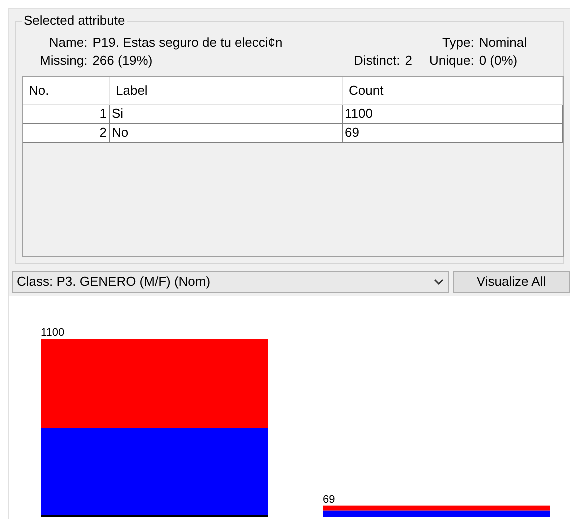 The image size is (570, 519). I want to click on table-cell: 2, so click(66, 133).